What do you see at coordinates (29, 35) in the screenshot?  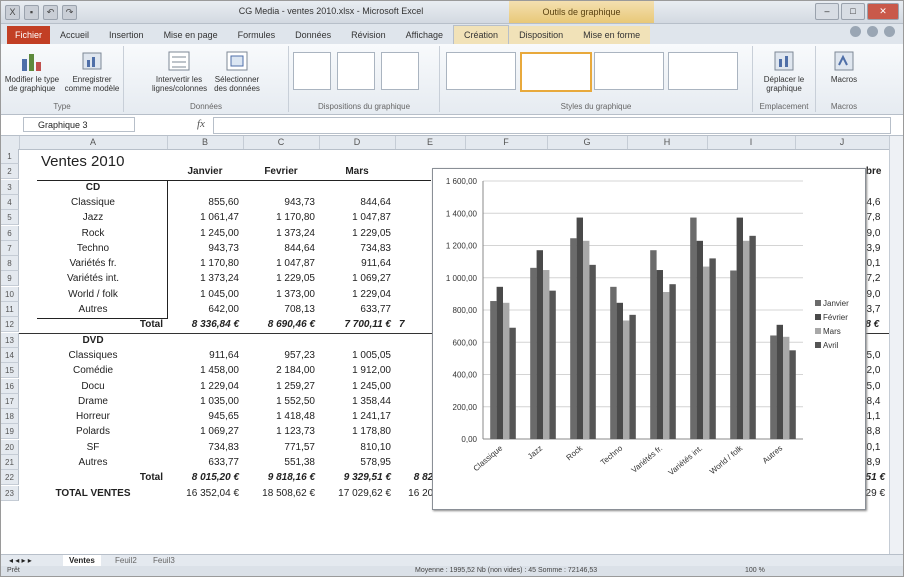 I see `tab-file: Fichier` at bounding box center [29, 35].